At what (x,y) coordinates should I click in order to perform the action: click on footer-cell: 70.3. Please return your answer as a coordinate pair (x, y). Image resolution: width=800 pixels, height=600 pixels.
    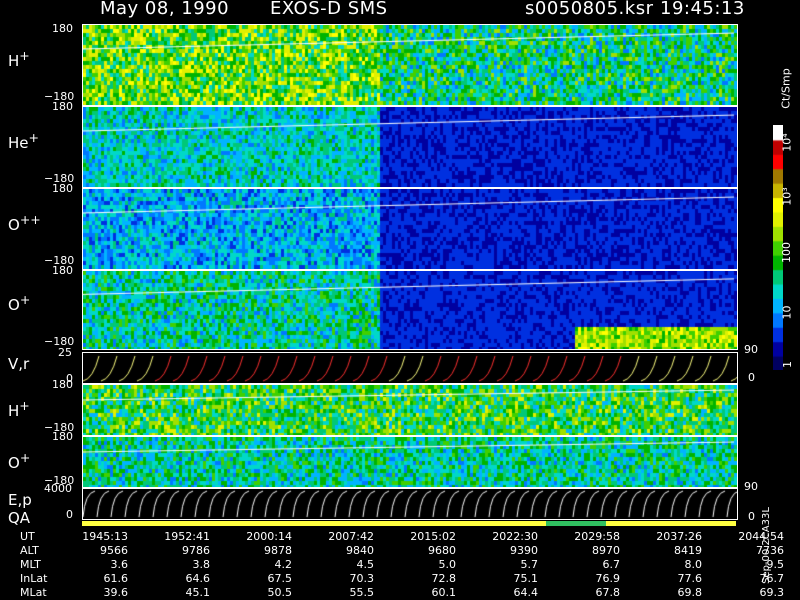
    Looking at the image, I should click on (362, 578).